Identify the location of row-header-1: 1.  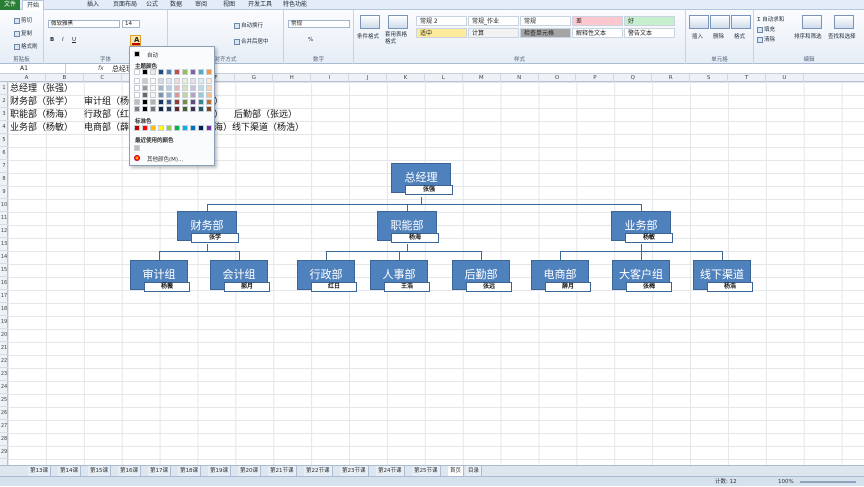
(4, 88).